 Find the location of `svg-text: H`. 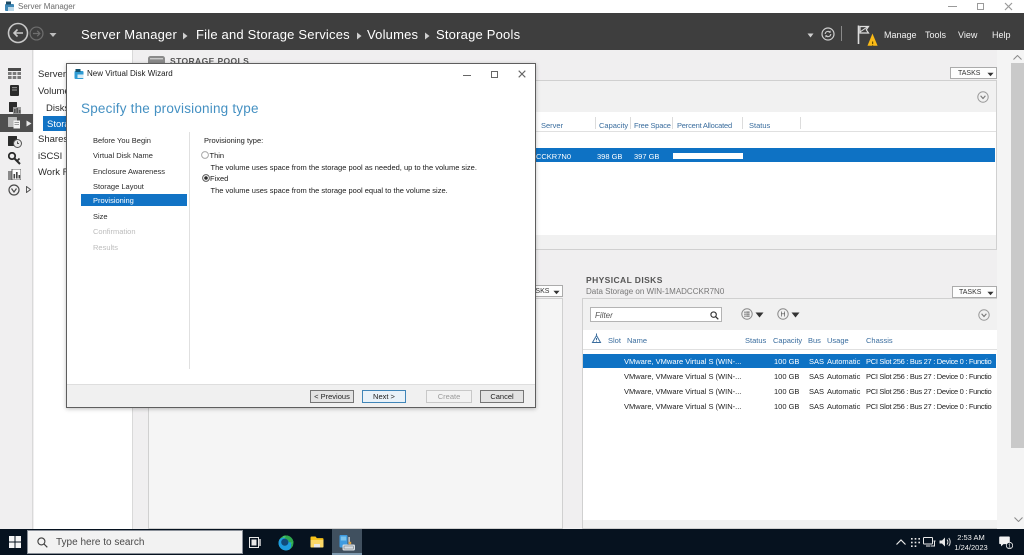

svg-text: H is located at coordinates (782, 315).